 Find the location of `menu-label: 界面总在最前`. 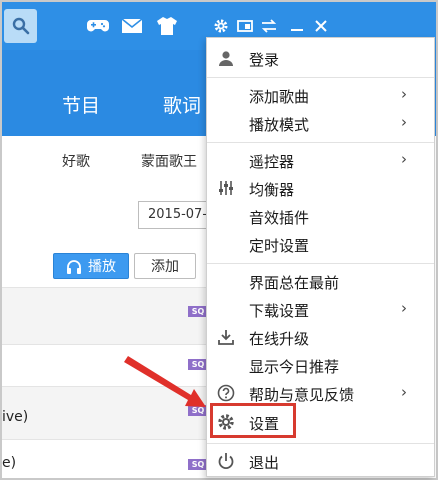

menu-label: 界面总在最前 is located at coordinates (294, 283).